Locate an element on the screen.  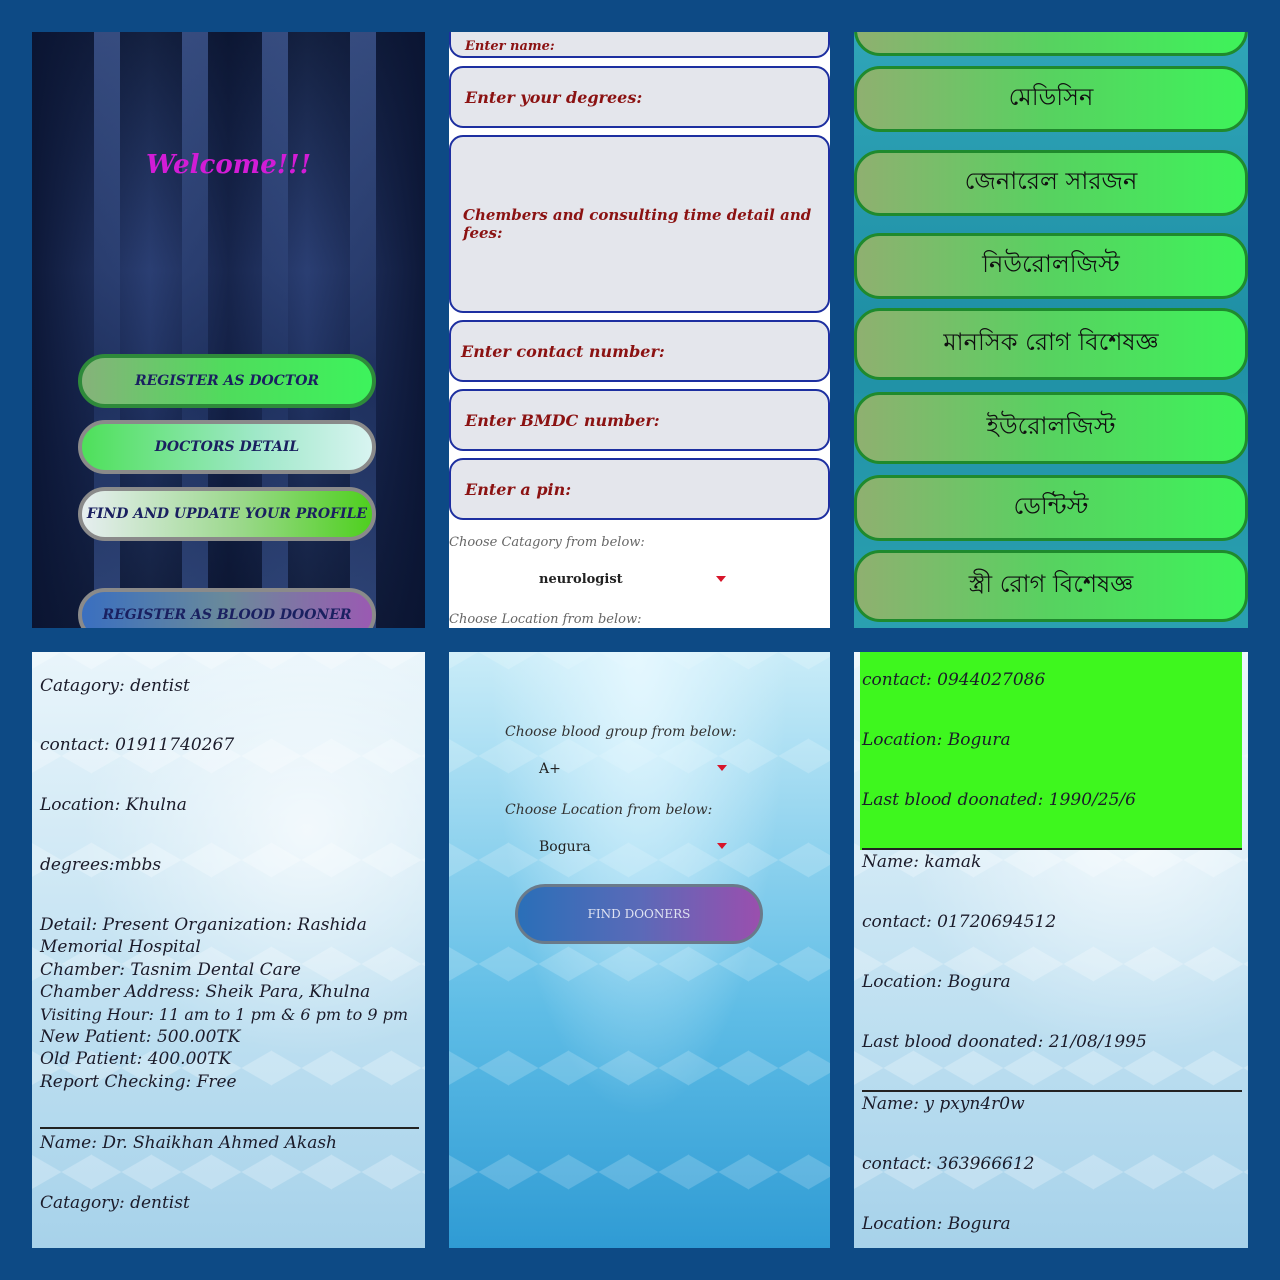
donor-contact: contact: 0944027086 is located at coordinates (954, 680).